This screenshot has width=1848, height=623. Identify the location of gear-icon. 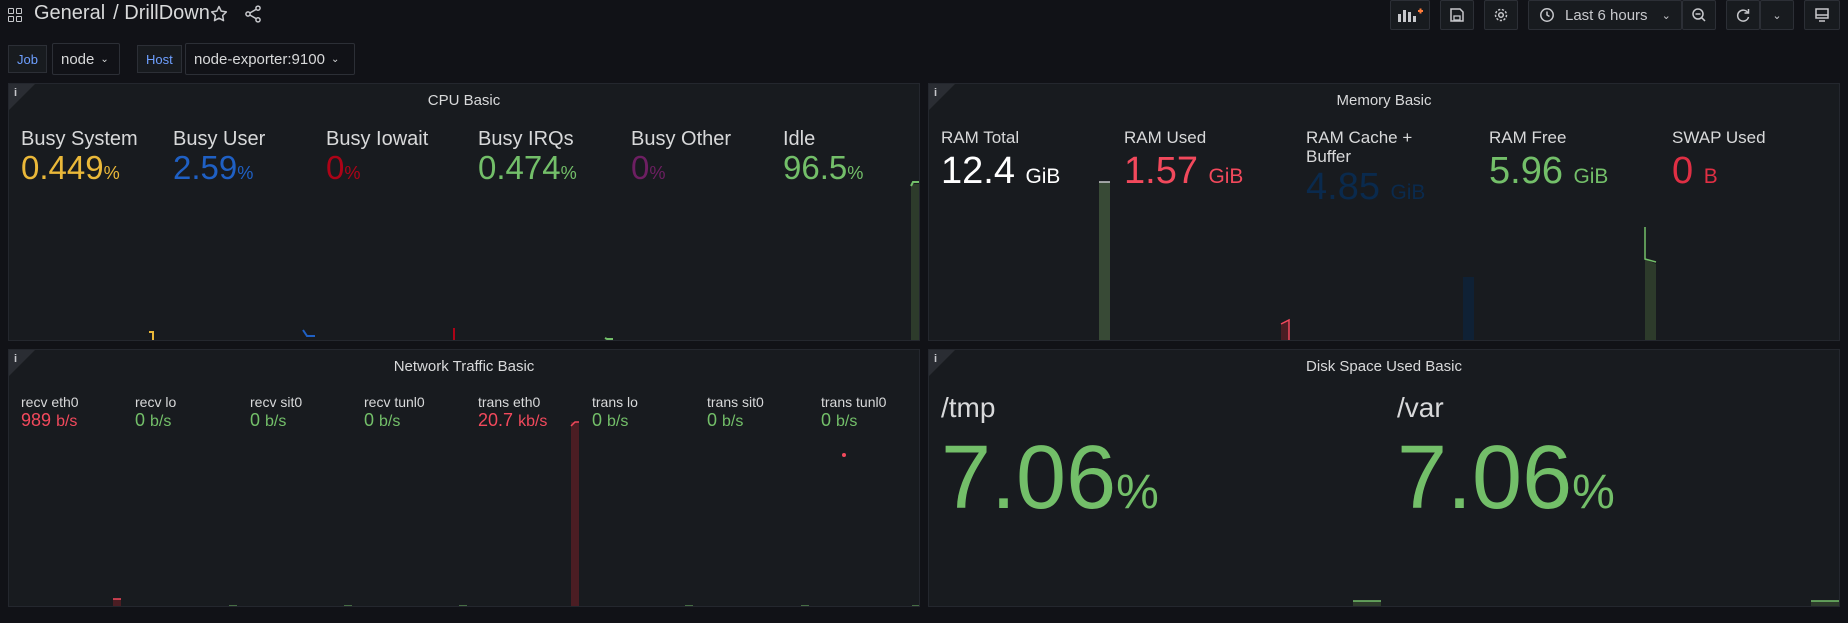
(1501, 15).